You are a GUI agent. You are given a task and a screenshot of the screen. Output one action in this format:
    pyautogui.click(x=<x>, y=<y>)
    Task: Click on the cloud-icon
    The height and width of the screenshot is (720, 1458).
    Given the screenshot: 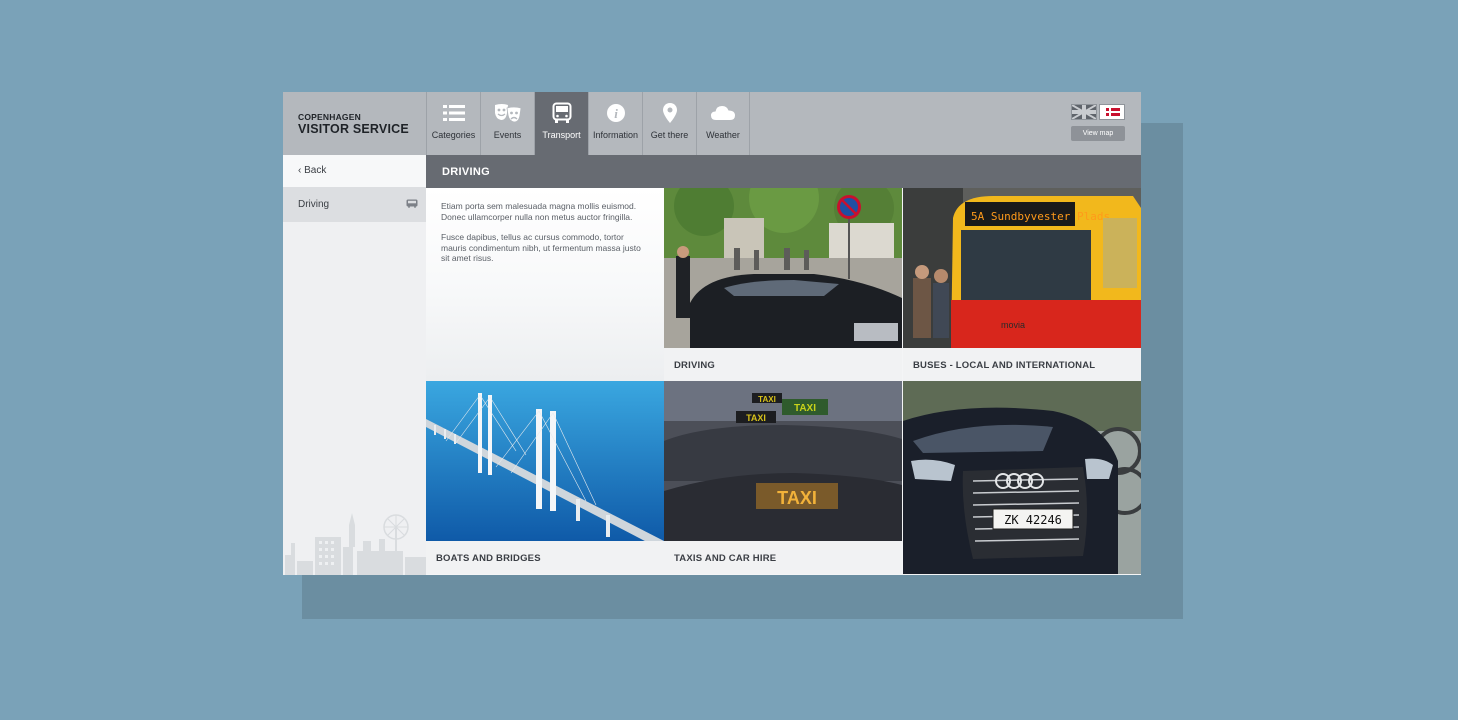 What is the action you would take?
    pyautogui.click(x=723, y=111)
    